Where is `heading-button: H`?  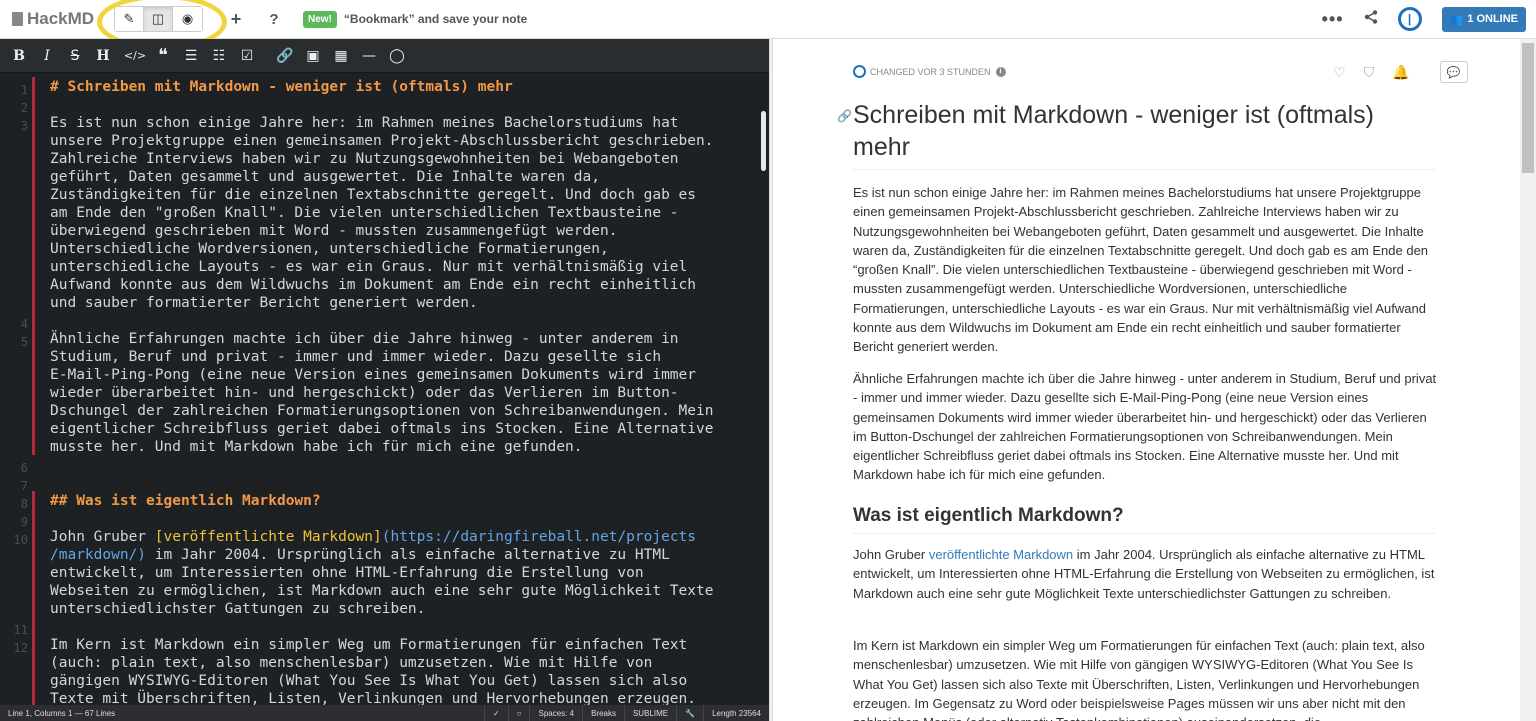 heading-button: H is located at coordinates (103, 56).